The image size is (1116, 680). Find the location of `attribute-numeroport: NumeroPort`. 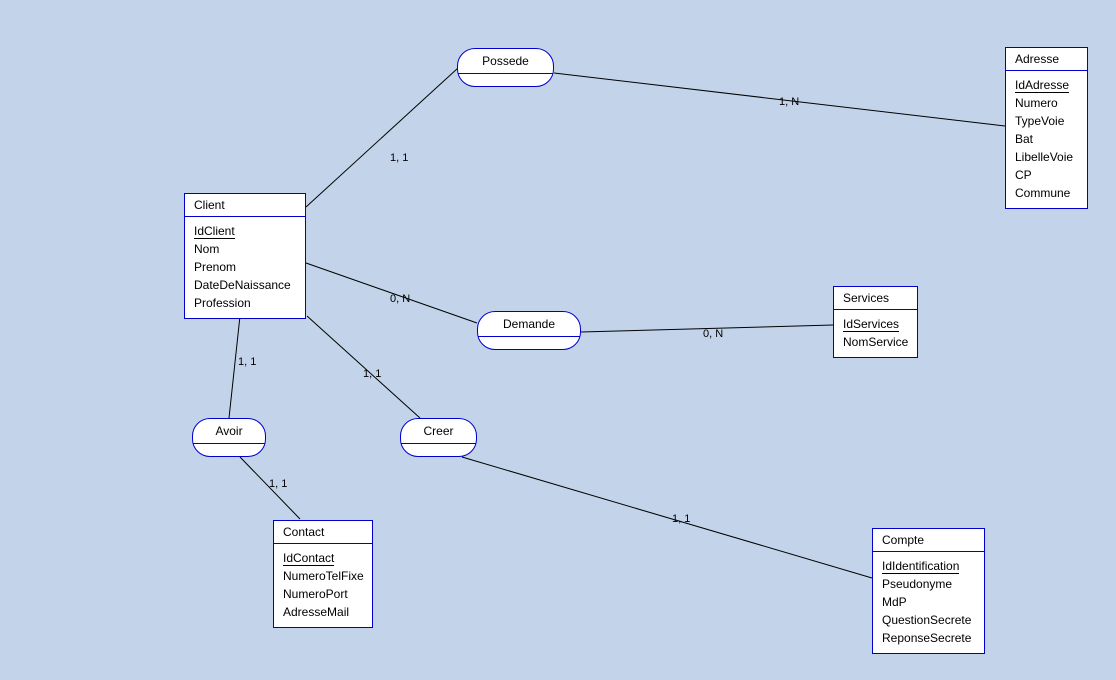

attribute-numeroport: NumeroPort is located at coordinates (315, 594).